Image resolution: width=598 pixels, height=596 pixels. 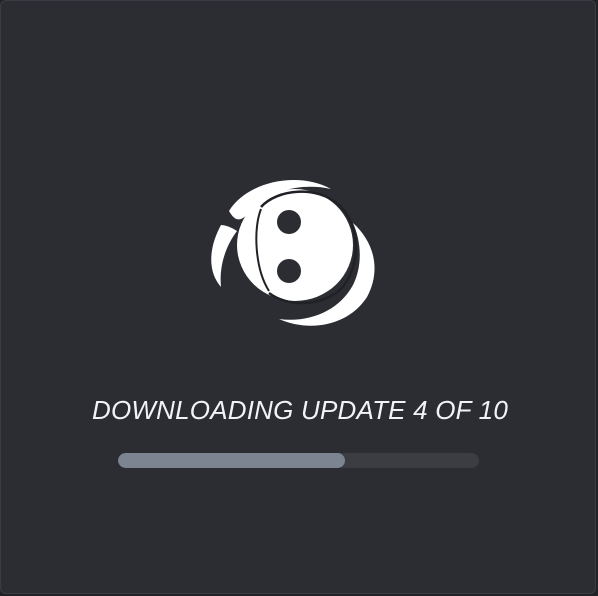 I want to click on logo-eye-top, so click(x=289, y=222).